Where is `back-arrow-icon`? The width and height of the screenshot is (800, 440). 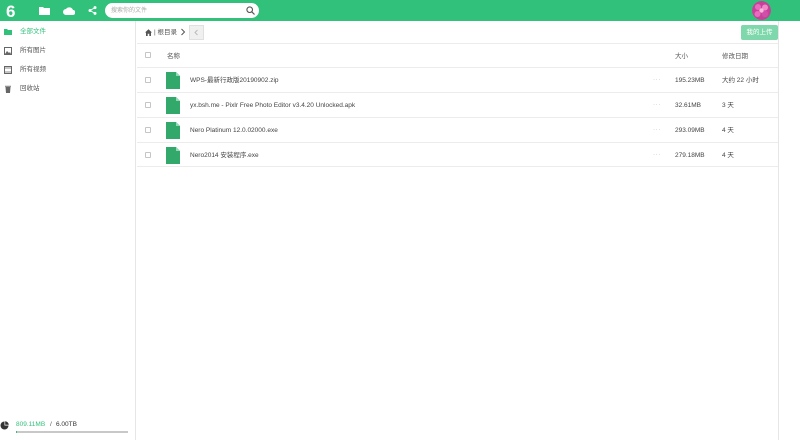
back-arrow-icon is located at coordinates (196, 32).